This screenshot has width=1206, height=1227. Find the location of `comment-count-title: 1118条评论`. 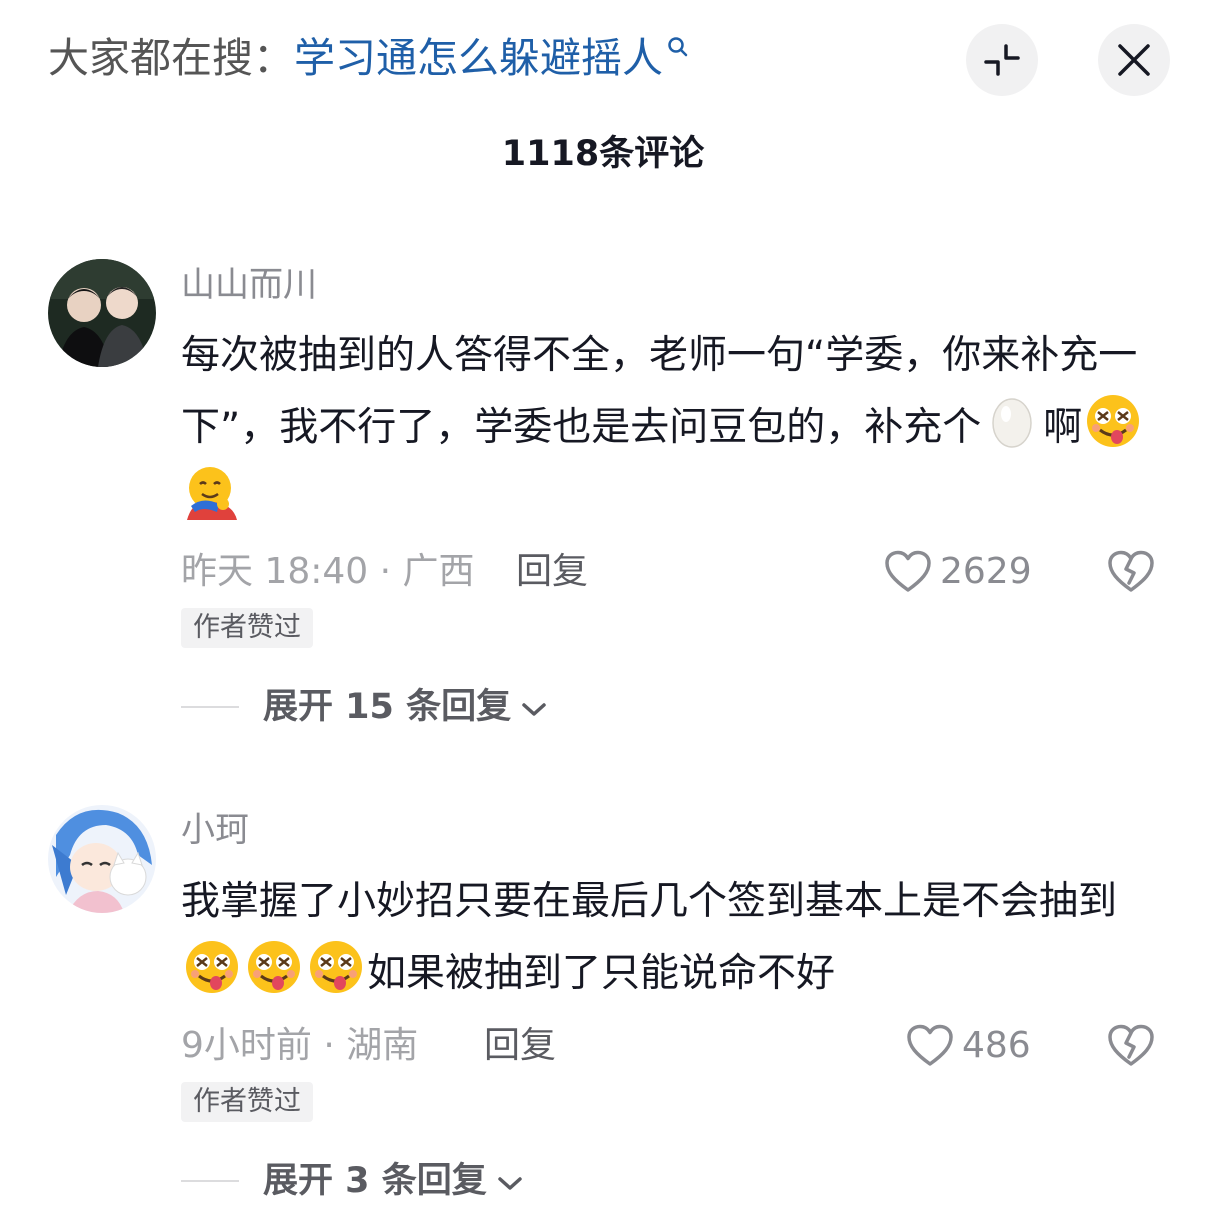

comment-count-title: 1118条评论 is located at coordinates (603, 154).